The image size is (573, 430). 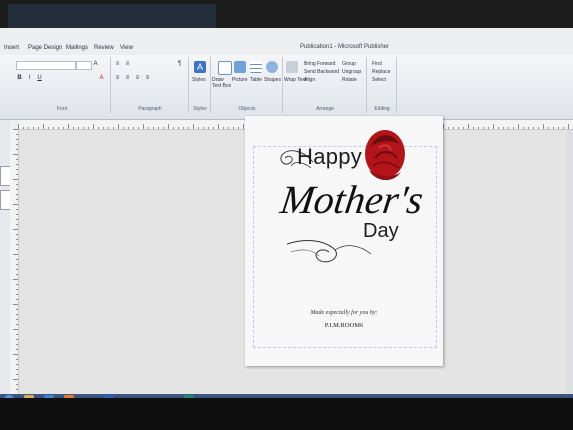 I want to click on align-left-button: ≡, so click(x=117, y=78).